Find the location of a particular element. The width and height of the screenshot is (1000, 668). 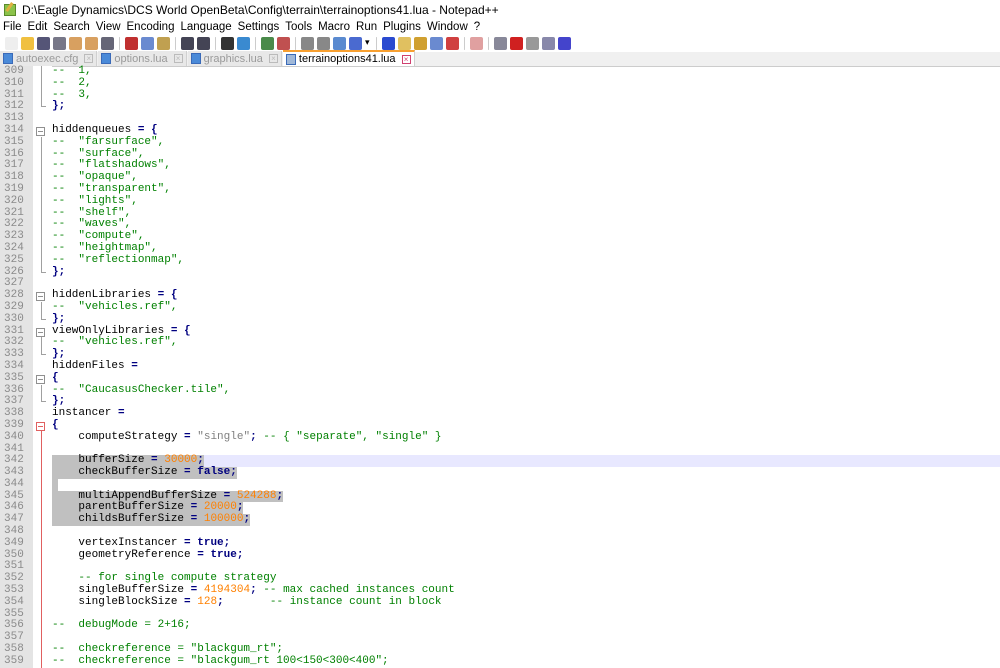

save-all-icon is located at coordinates (59, 43).